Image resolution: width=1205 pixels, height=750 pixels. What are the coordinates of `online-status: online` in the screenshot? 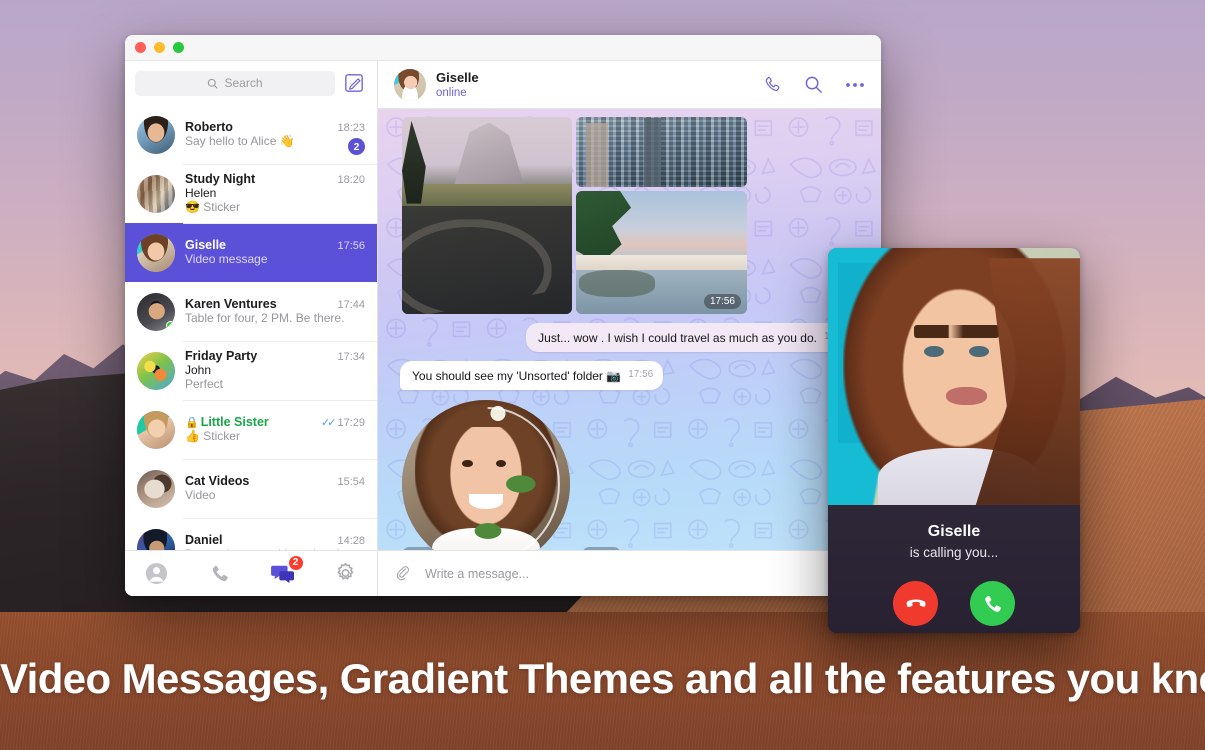 It's located at (451, 92).